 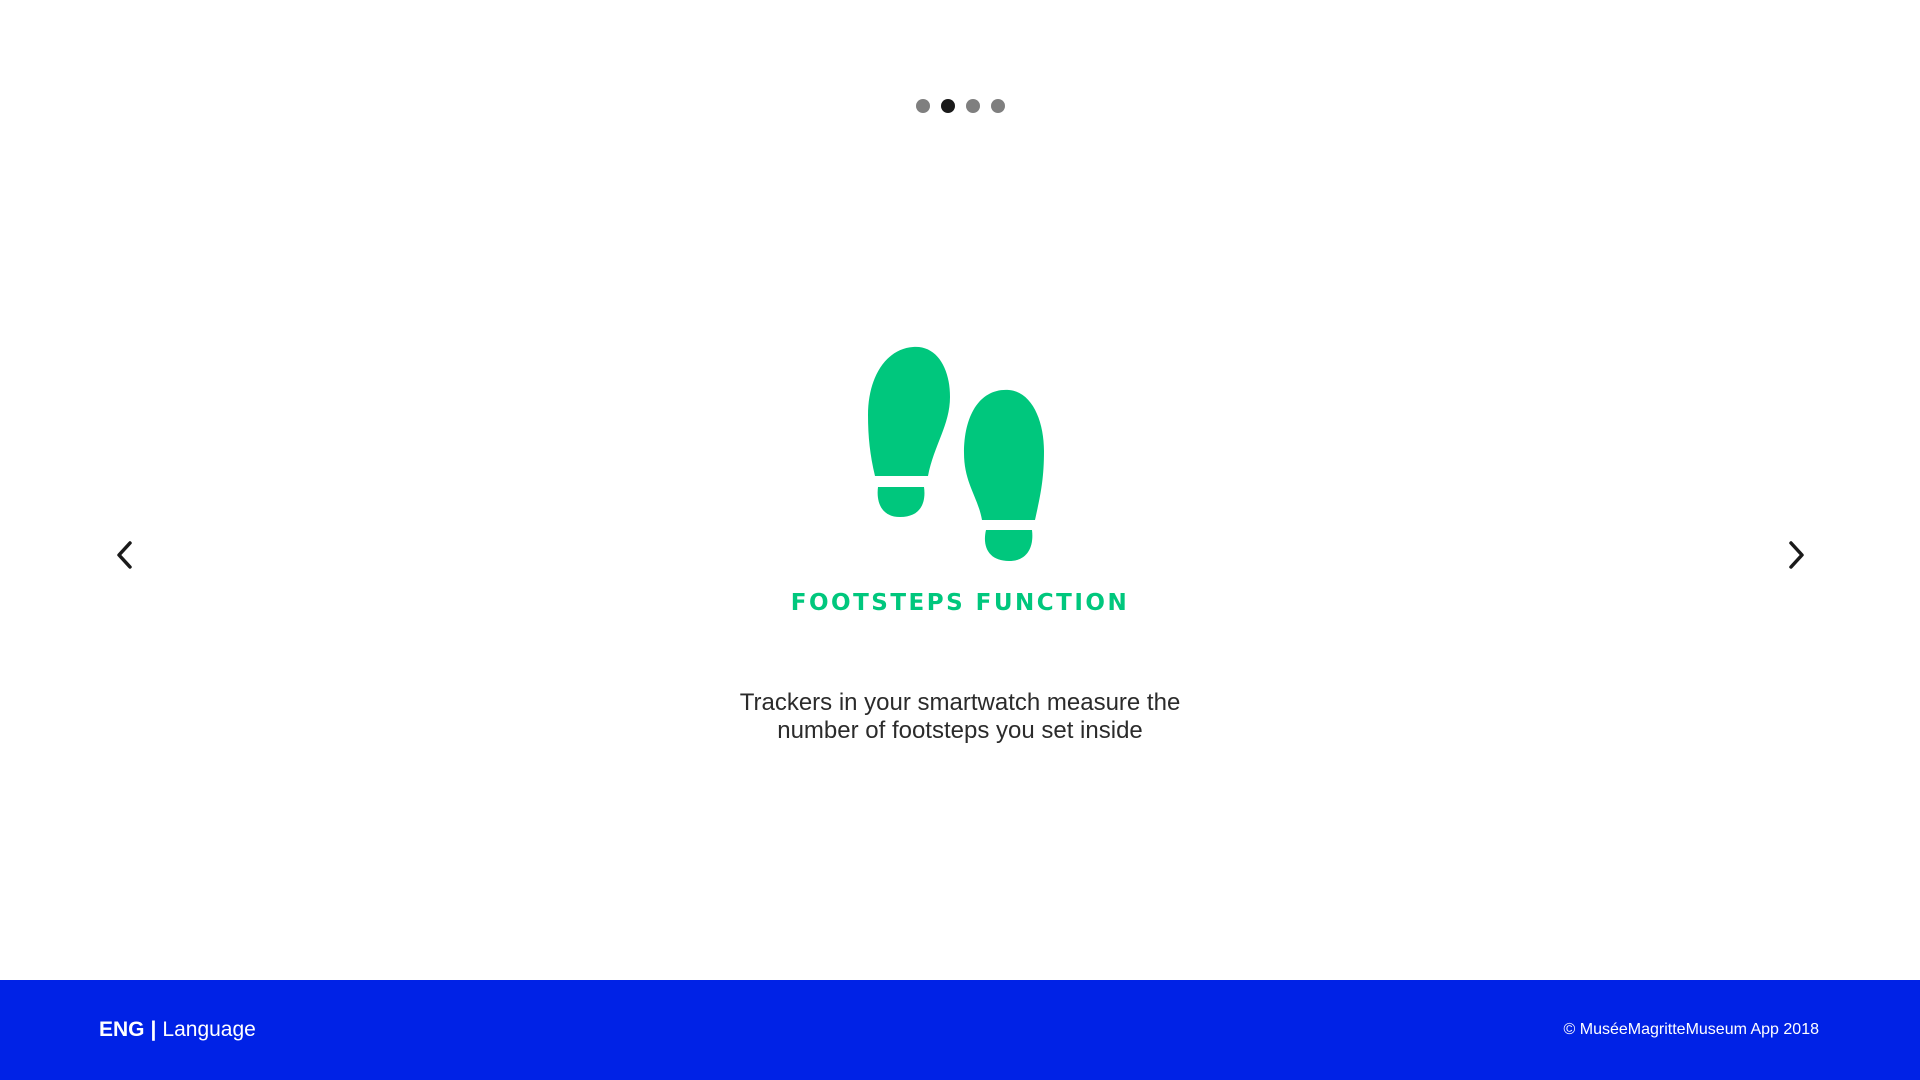 I want to click on description-line-1: Trackers in your smartwatch measure the, so click(x=960, y=702).